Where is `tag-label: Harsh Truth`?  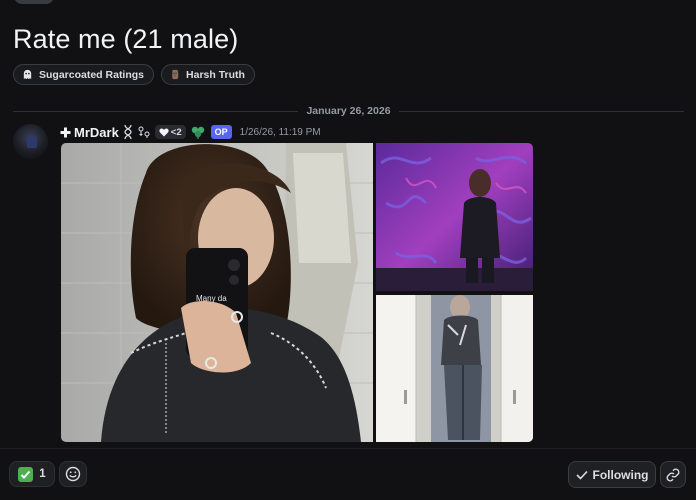 tag-label: Harsh Truth is located at coordinates (215, 74).